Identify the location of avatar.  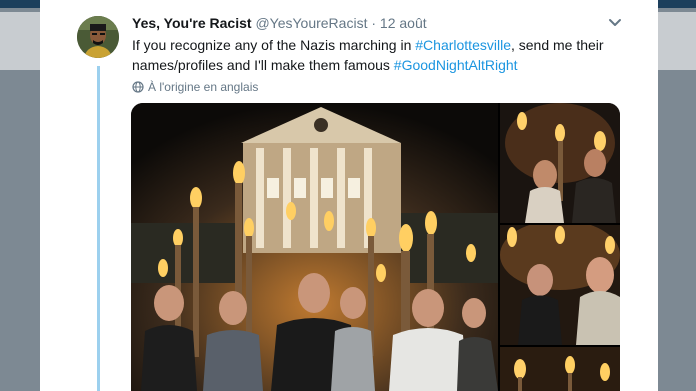
(98, 37).